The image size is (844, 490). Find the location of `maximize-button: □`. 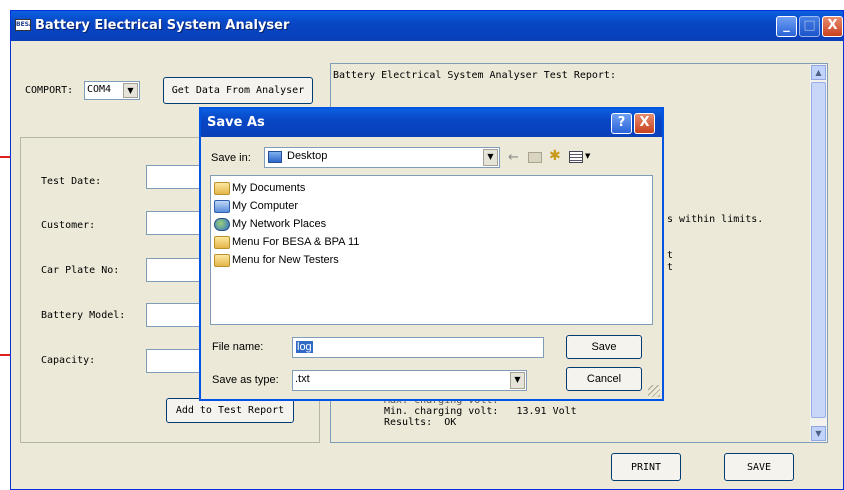

maximize-button: □ is located at coordinates (809, 26).